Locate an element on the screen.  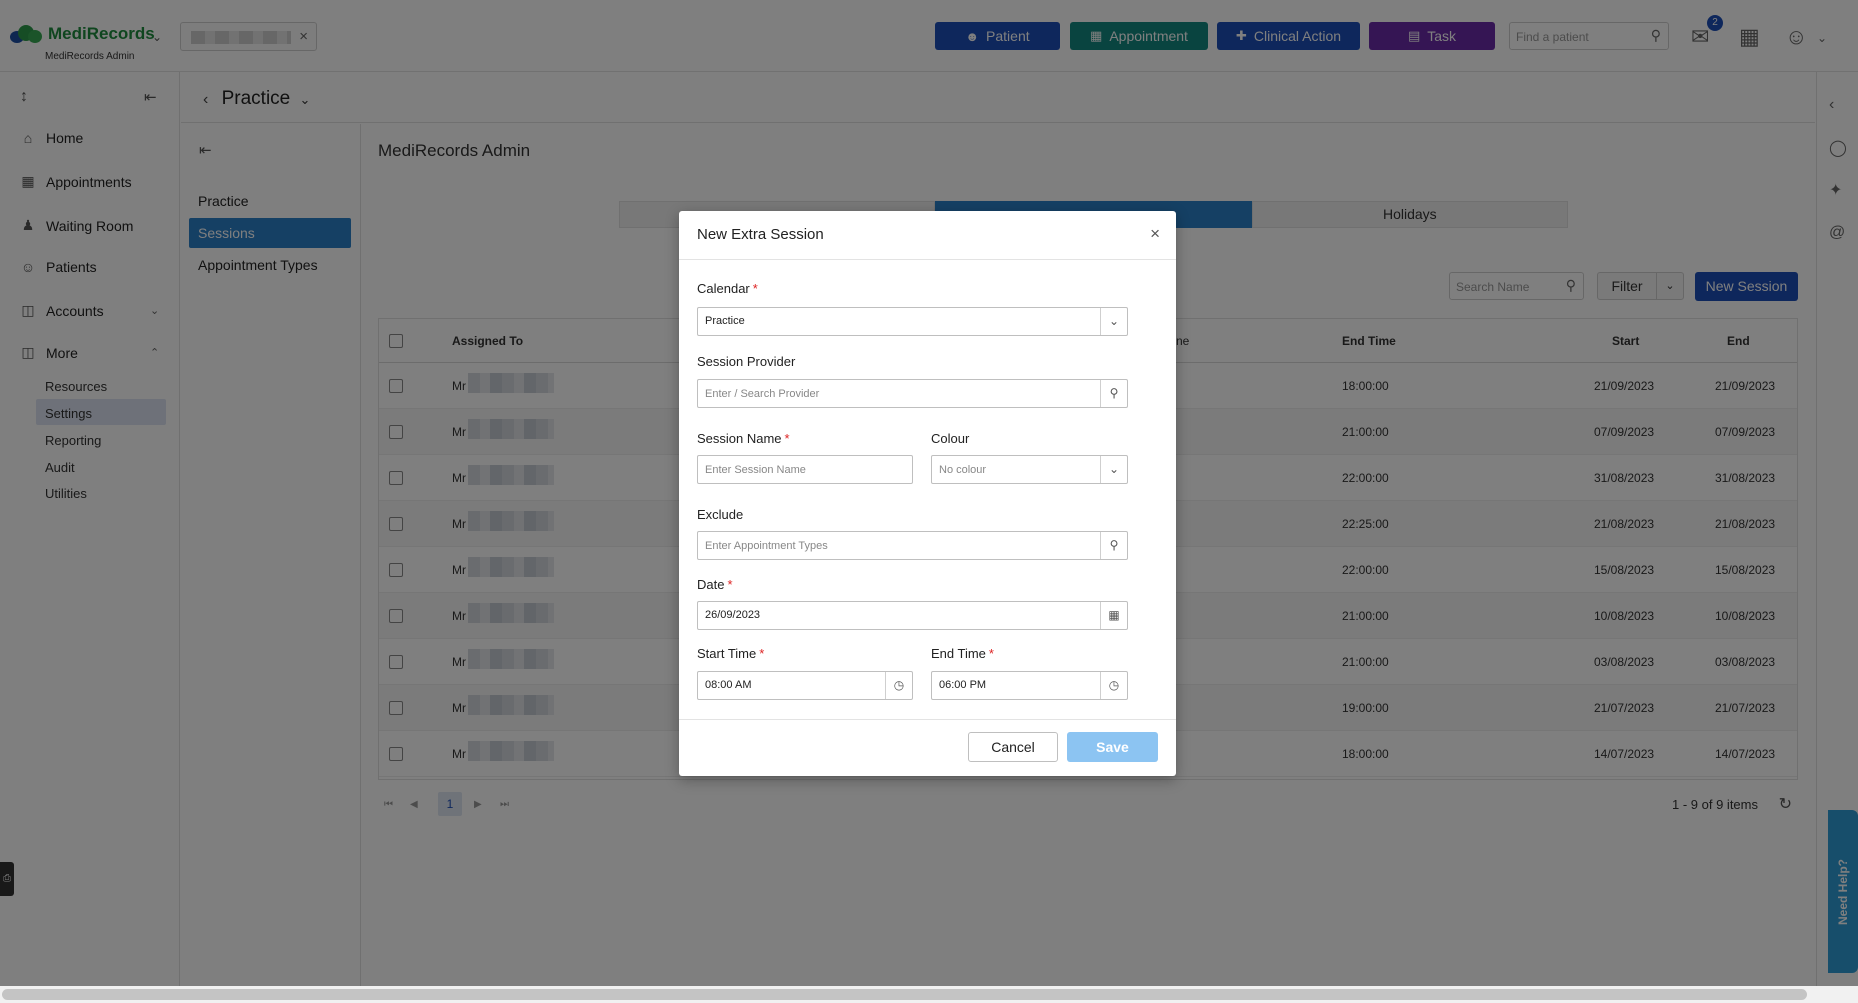
cancel-button: Cancel is located at coordinates (1013, 747).